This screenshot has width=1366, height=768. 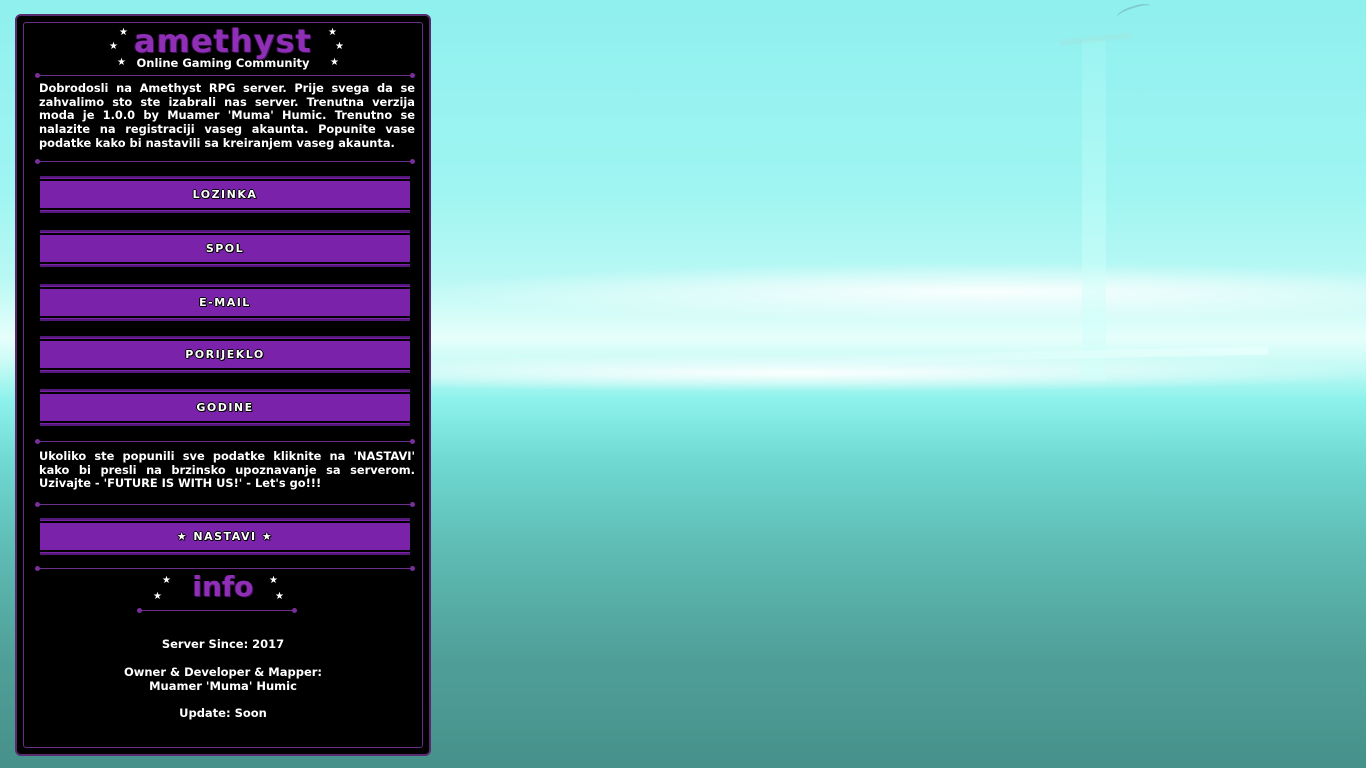 I want to click on fog-band, so click(x=893, y=292).